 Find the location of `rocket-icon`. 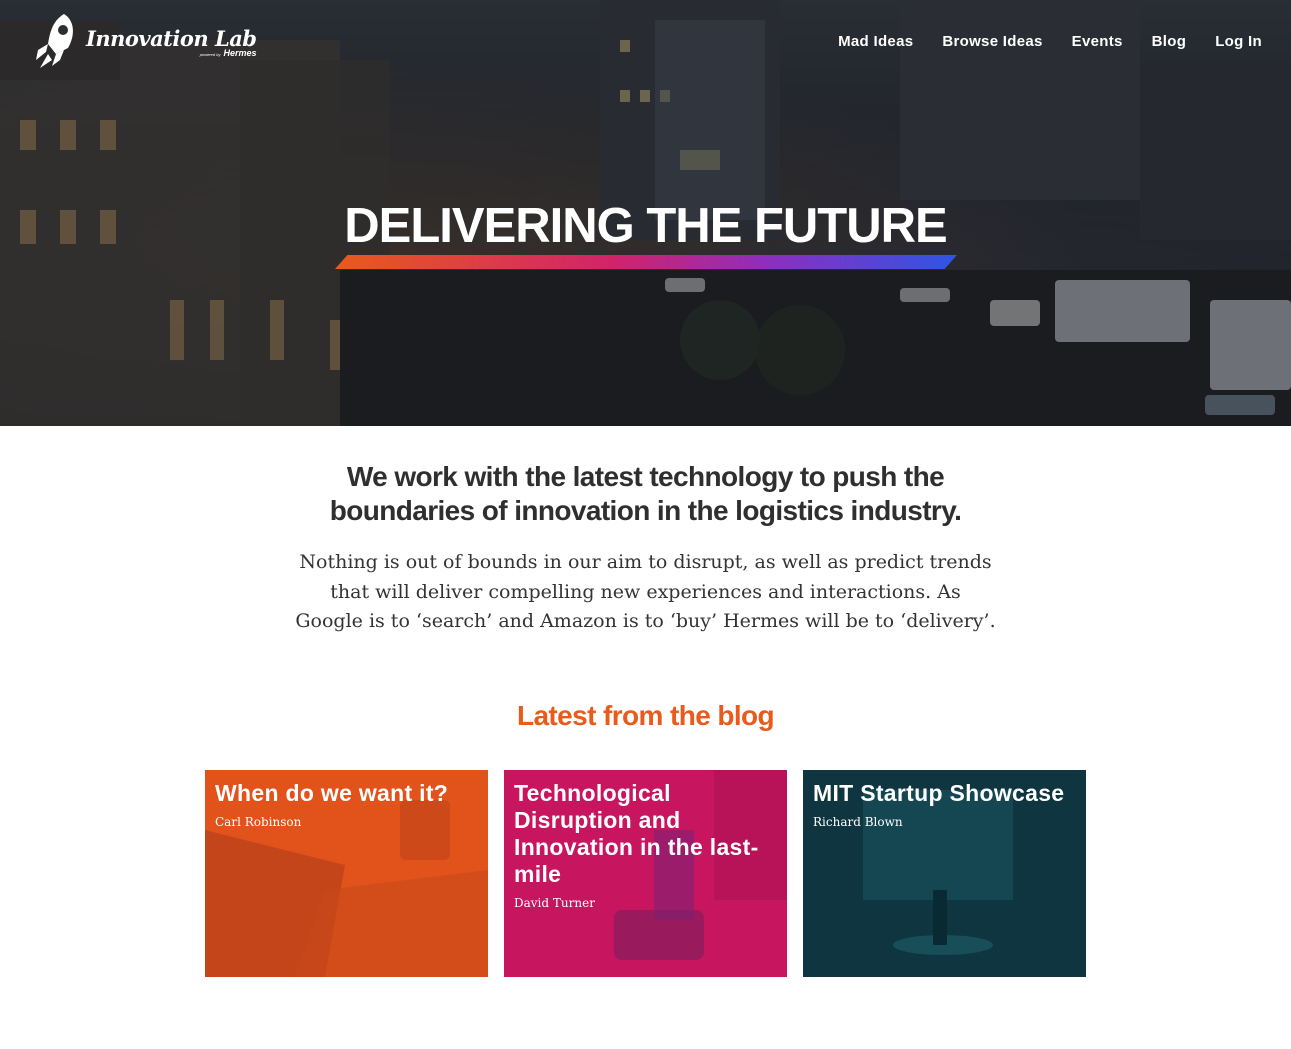

rocket-icon is located at coordinates (54, 41).